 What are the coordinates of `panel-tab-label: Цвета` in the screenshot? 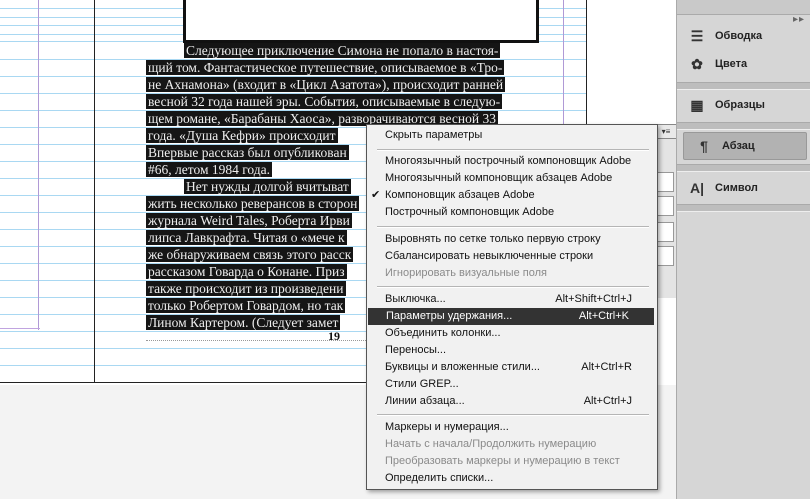 It's located at (731, 64).